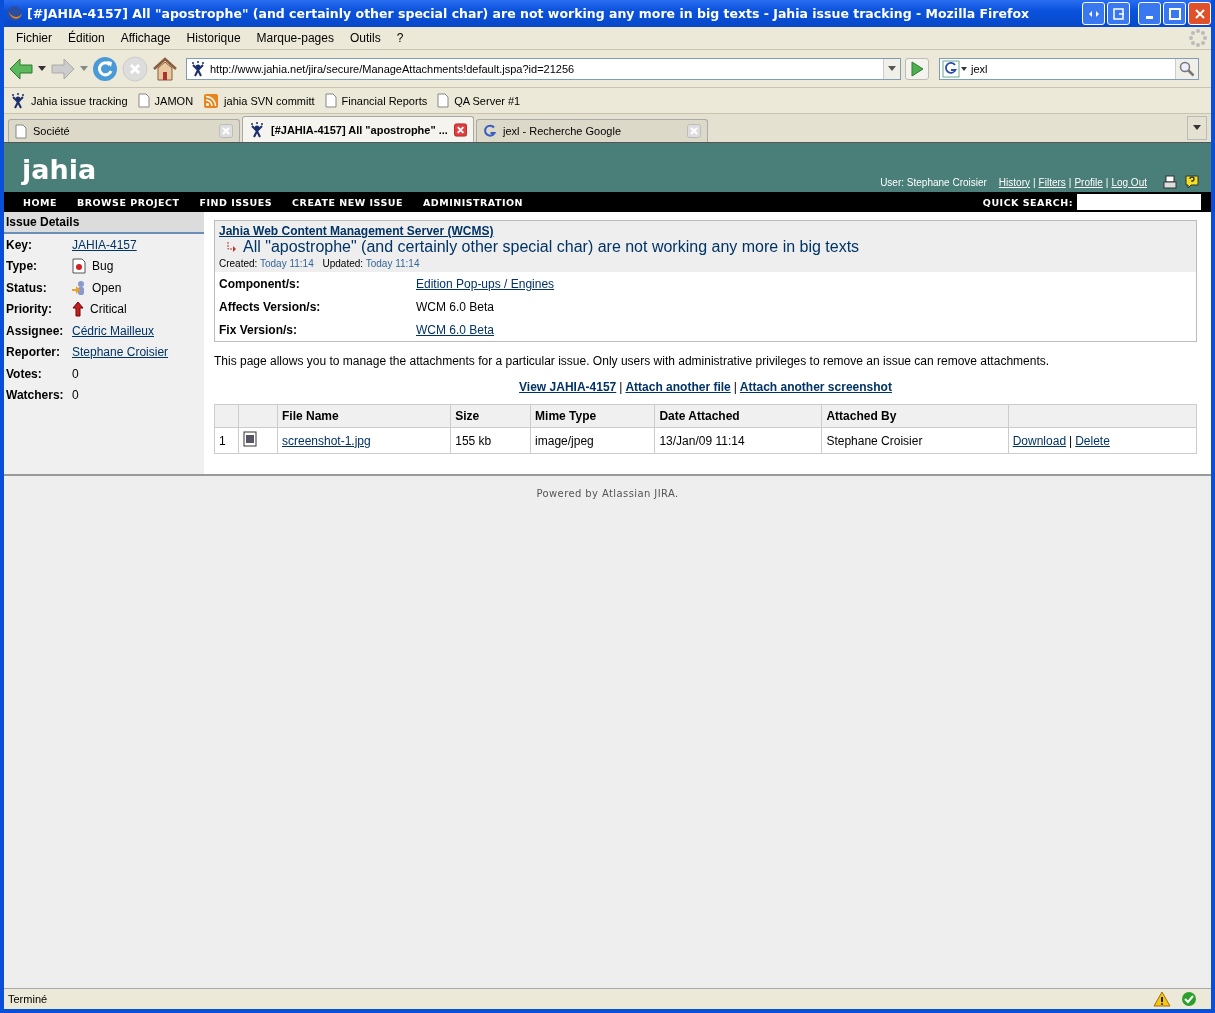  What do you see at coordinates (29, 309) in the screenshot?
I see `field-label: Priority:` at bounding box center [29, 309].